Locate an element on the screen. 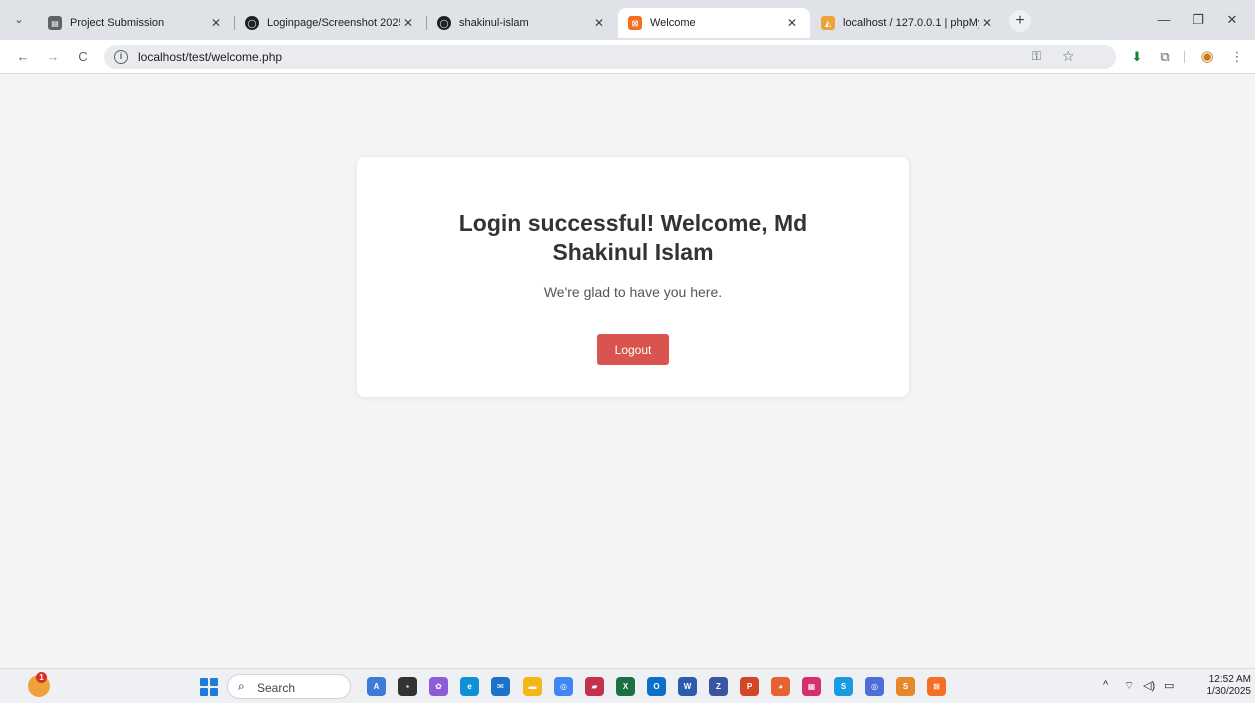  taskbar-app-18-icon: S is located at coordinates (905, 686).